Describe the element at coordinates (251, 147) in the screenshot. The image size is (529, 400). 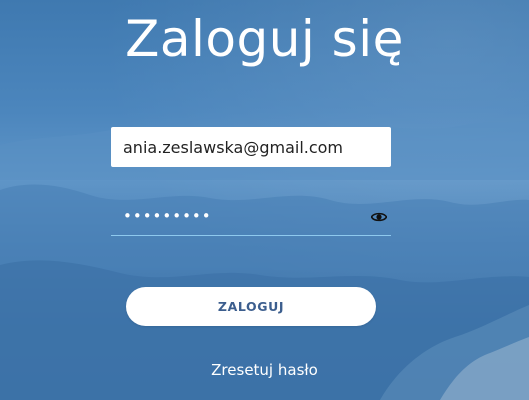
I see `email-field` at that location.